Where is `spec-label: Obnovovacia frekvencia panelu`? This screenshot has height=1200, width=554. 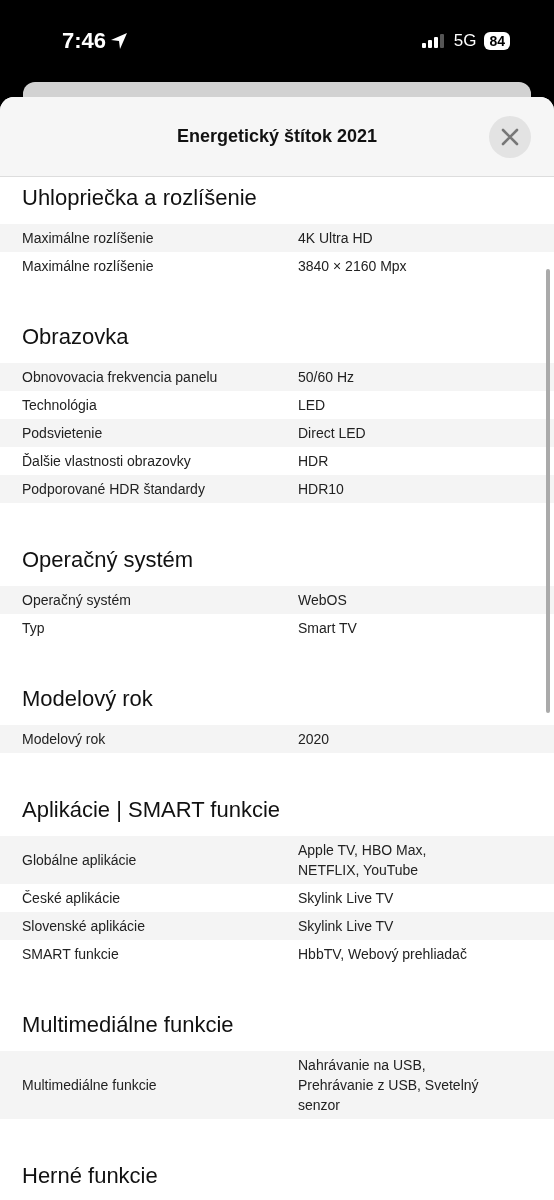
spec-label: Obnovovacia frekvencia panelu is located at coordinates (120, 377).